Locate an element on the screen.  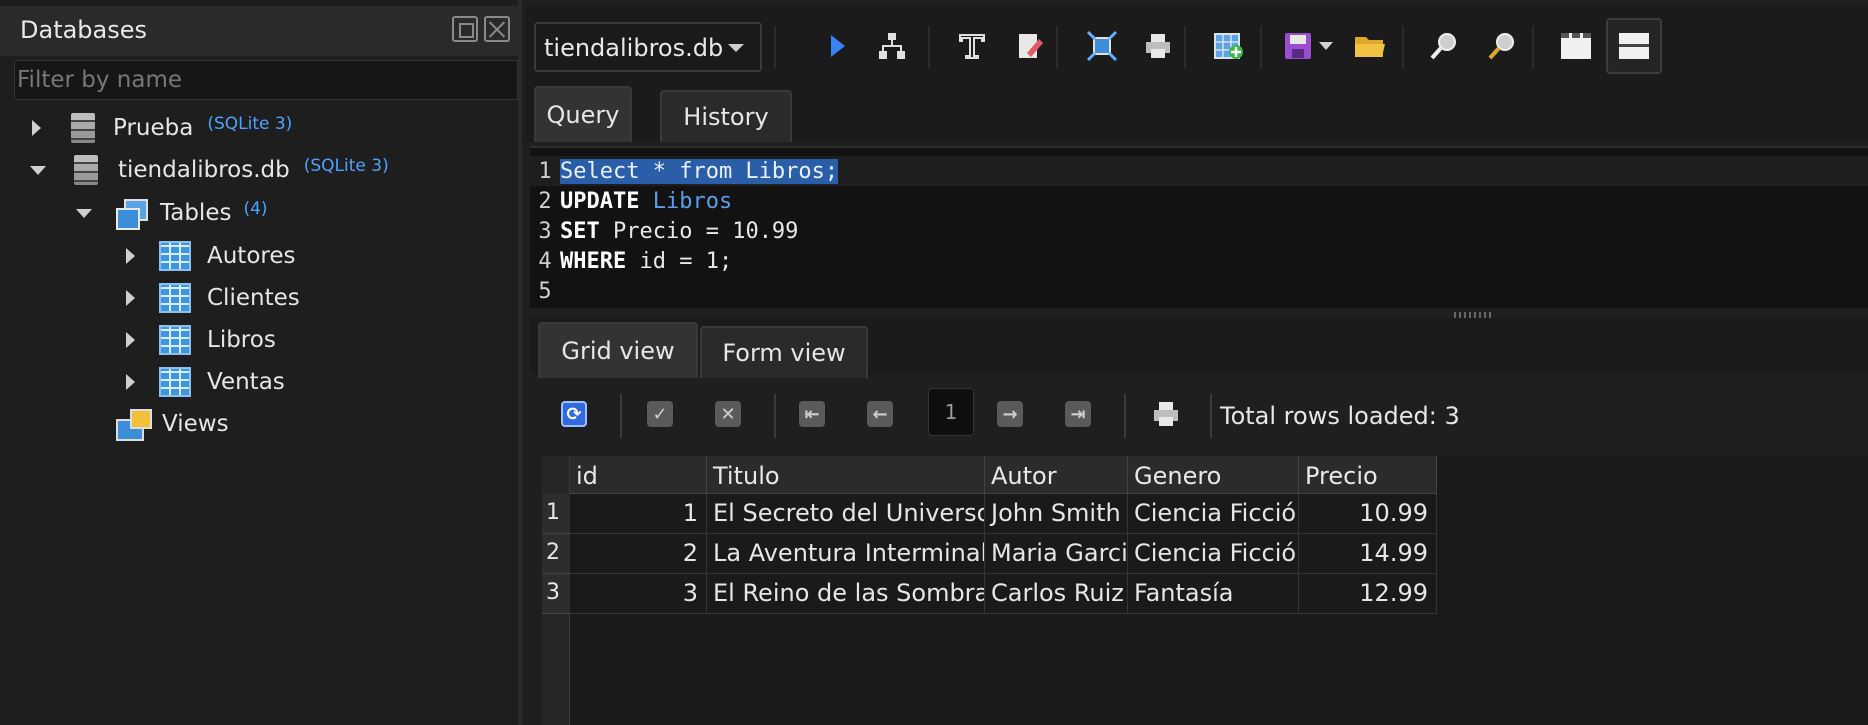
float-panel-icon is located at coordinates (465, 29).